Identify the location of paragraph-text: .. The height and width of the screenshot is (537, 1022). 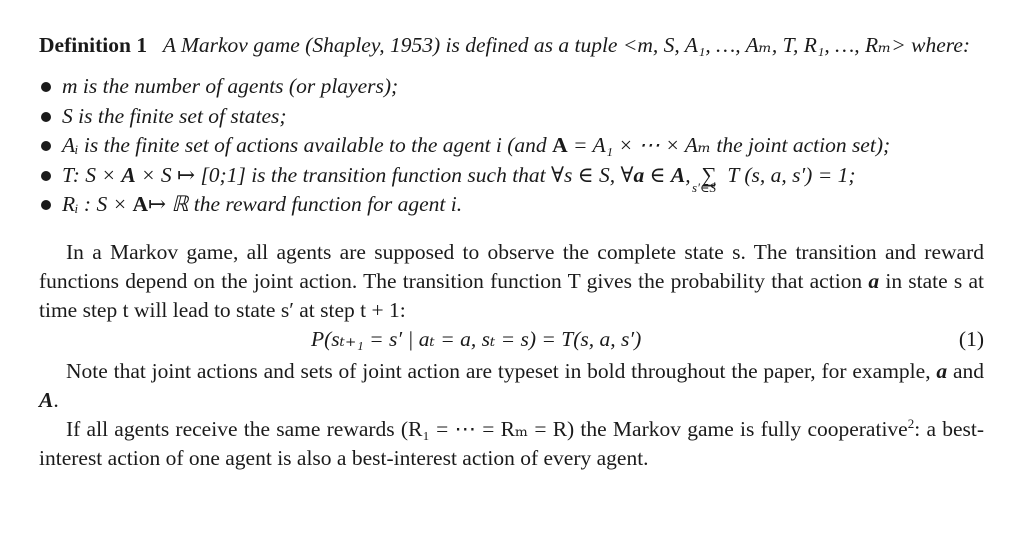
(56, 399).